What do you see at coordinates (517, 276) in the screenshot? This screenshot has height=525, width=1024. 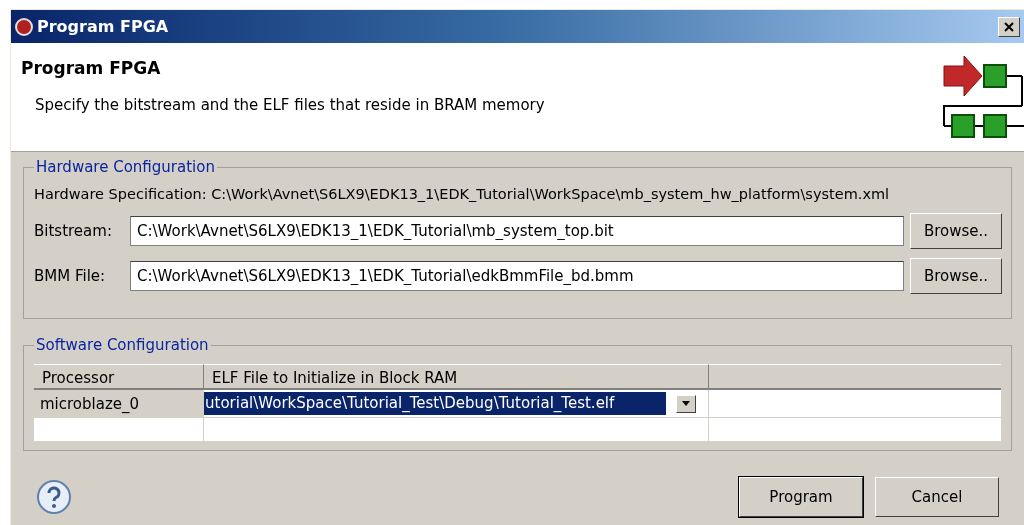 I see `path-field: C:\Work\Avnet\S6LX9\EDK13_1\EDK_Tutorial\edkBmmFile_bd.bmm` at bounding box center [517, 276].